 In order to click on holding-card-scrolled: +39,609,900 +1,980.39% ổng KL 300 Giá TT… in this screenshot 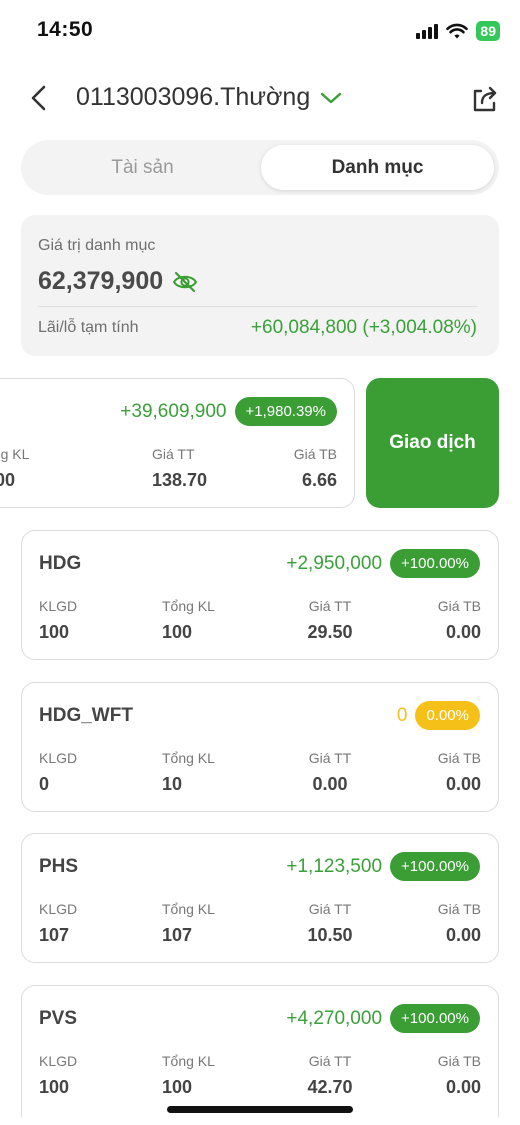, I will do `click(177, 443)`.